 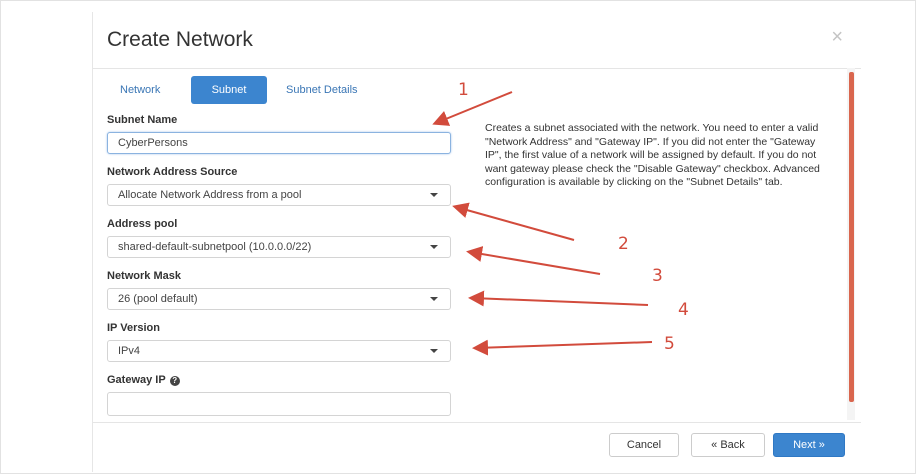 I want to click on network-mask-label: Network Mask, so click(x=144, y=276).